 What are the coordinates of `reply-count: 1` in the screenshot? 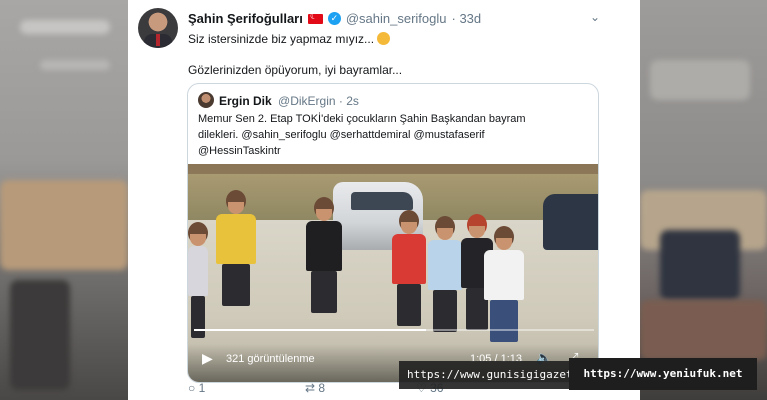 It's located at (202, 388).